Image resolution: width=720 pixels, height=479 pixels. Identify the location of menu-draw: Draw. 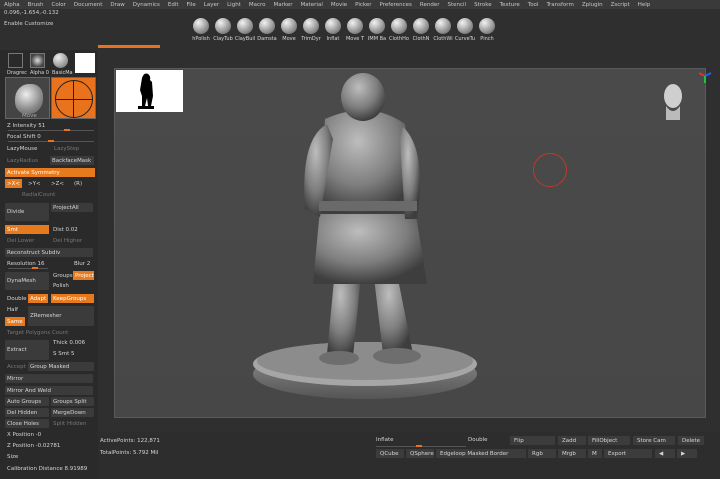
(117, 5).